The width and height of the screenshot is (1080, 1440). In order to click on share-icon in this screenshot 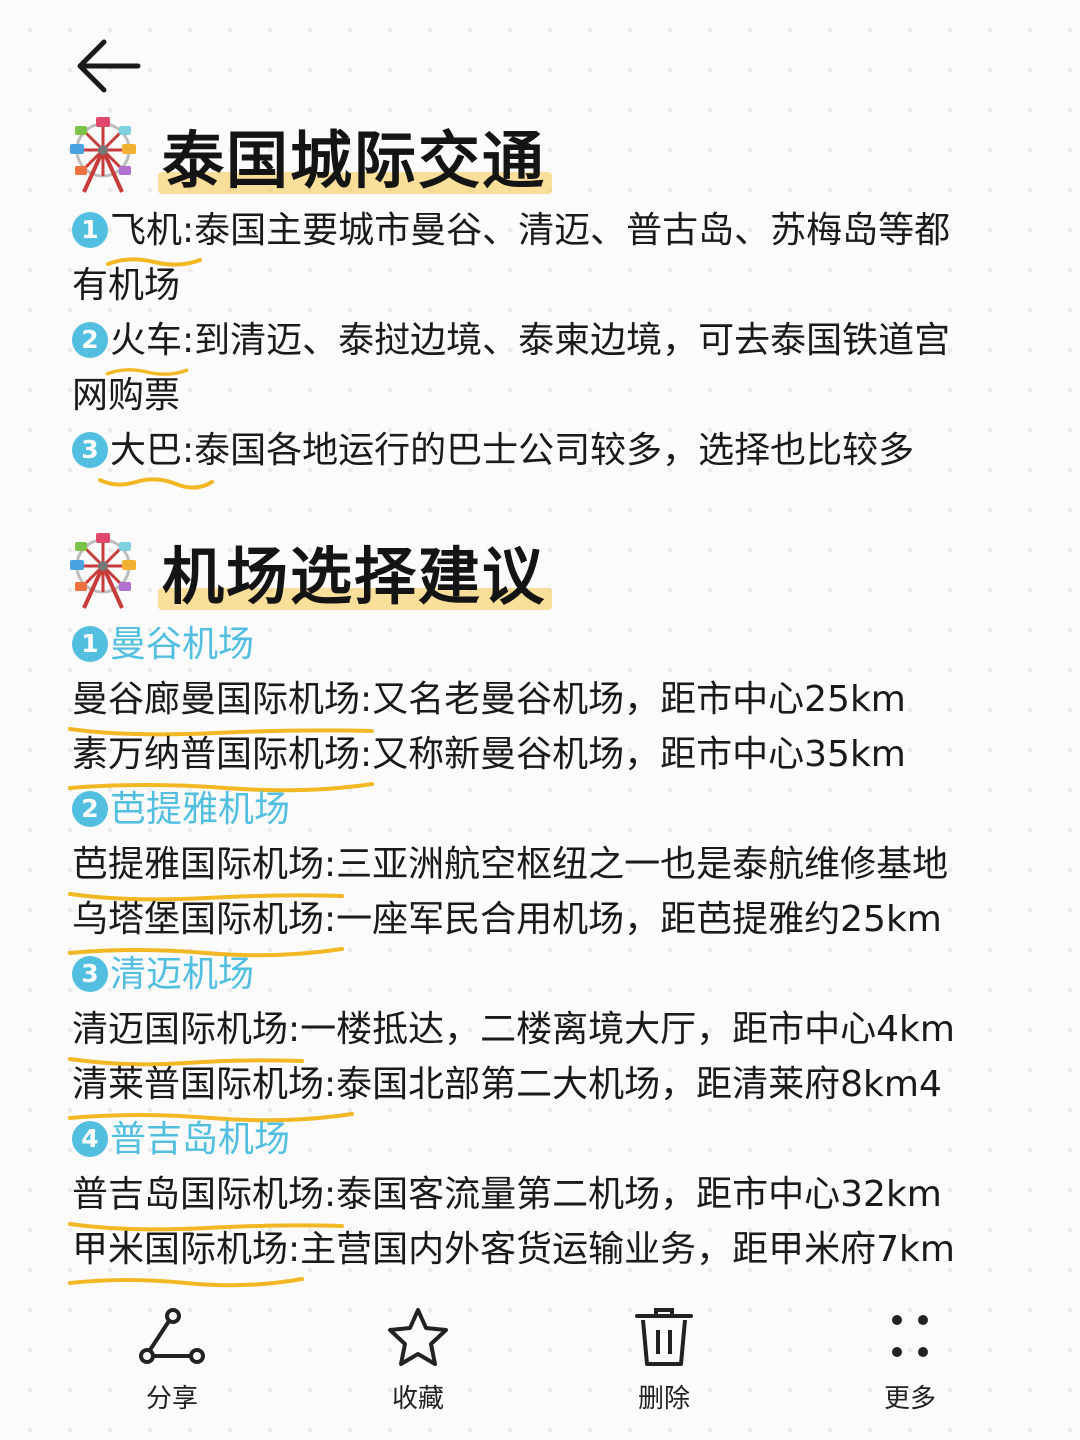, I will do `click(172, 1336)`.